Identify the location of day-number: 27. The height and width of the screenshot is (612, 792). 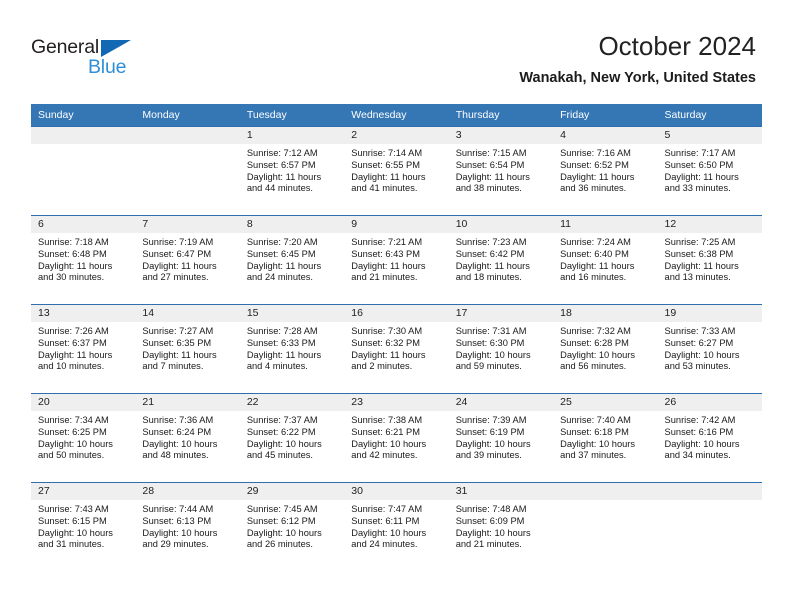
(83, 491).